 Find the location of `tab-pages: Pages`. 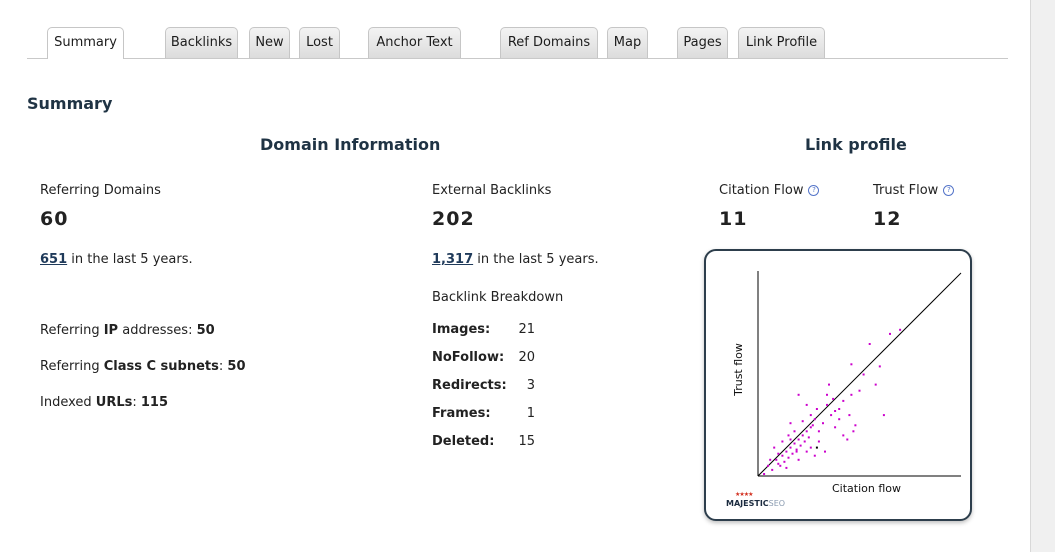

tab-pages: Pages is located at coordinates (702, 42).